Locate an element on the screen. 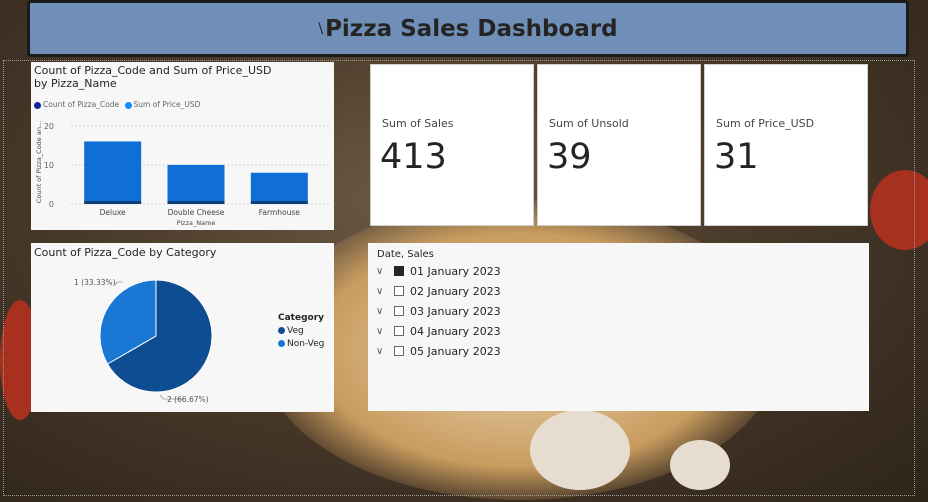 Image resolution: width=928 pixels, height=502 pixels. leader-line is located at coordinates (118, 283).